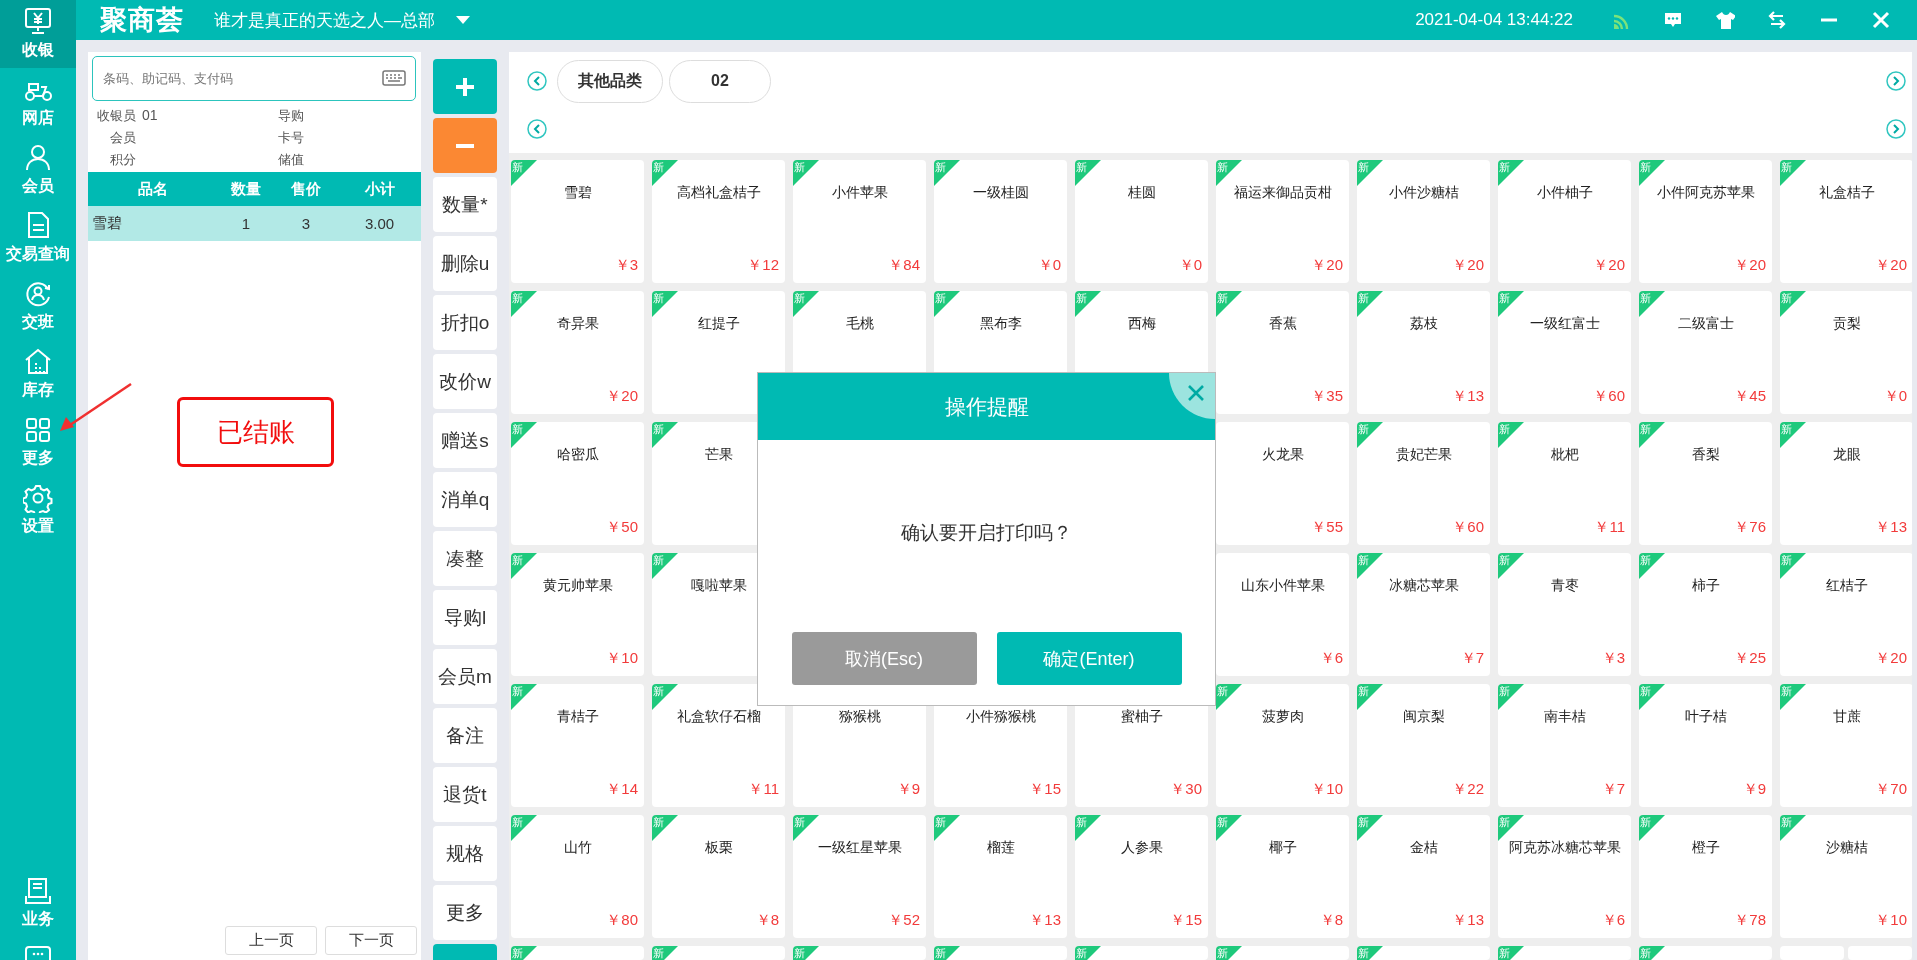 This screenshot has width=1917, height=960. I want to click on product-card: 新 贵妃芒果 ￥60, so click(1423, 483).